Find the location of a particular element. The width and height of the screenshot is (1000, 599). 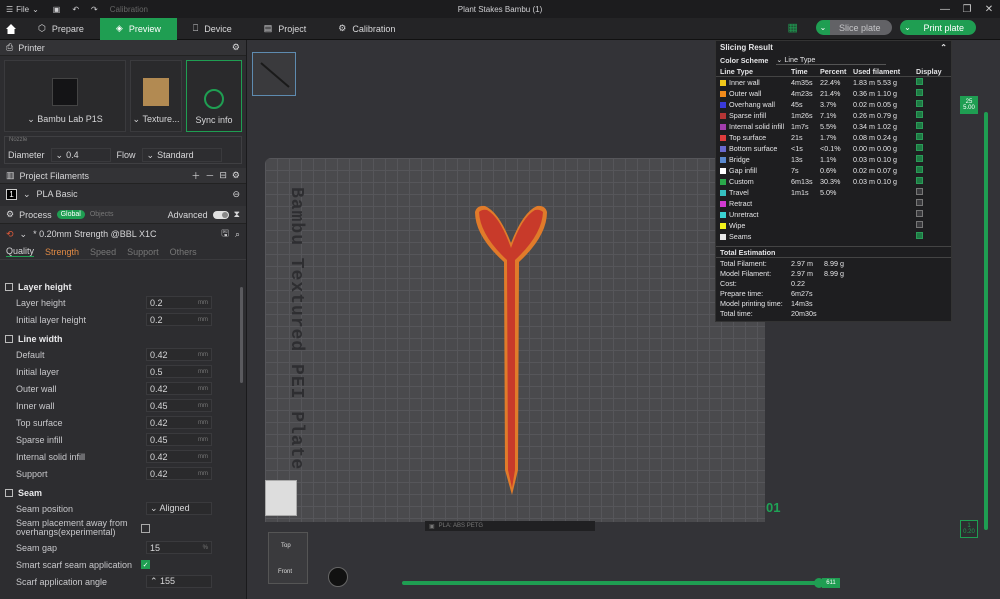

flow-select: ⌄ Standard is located at coordinates (181, 155).